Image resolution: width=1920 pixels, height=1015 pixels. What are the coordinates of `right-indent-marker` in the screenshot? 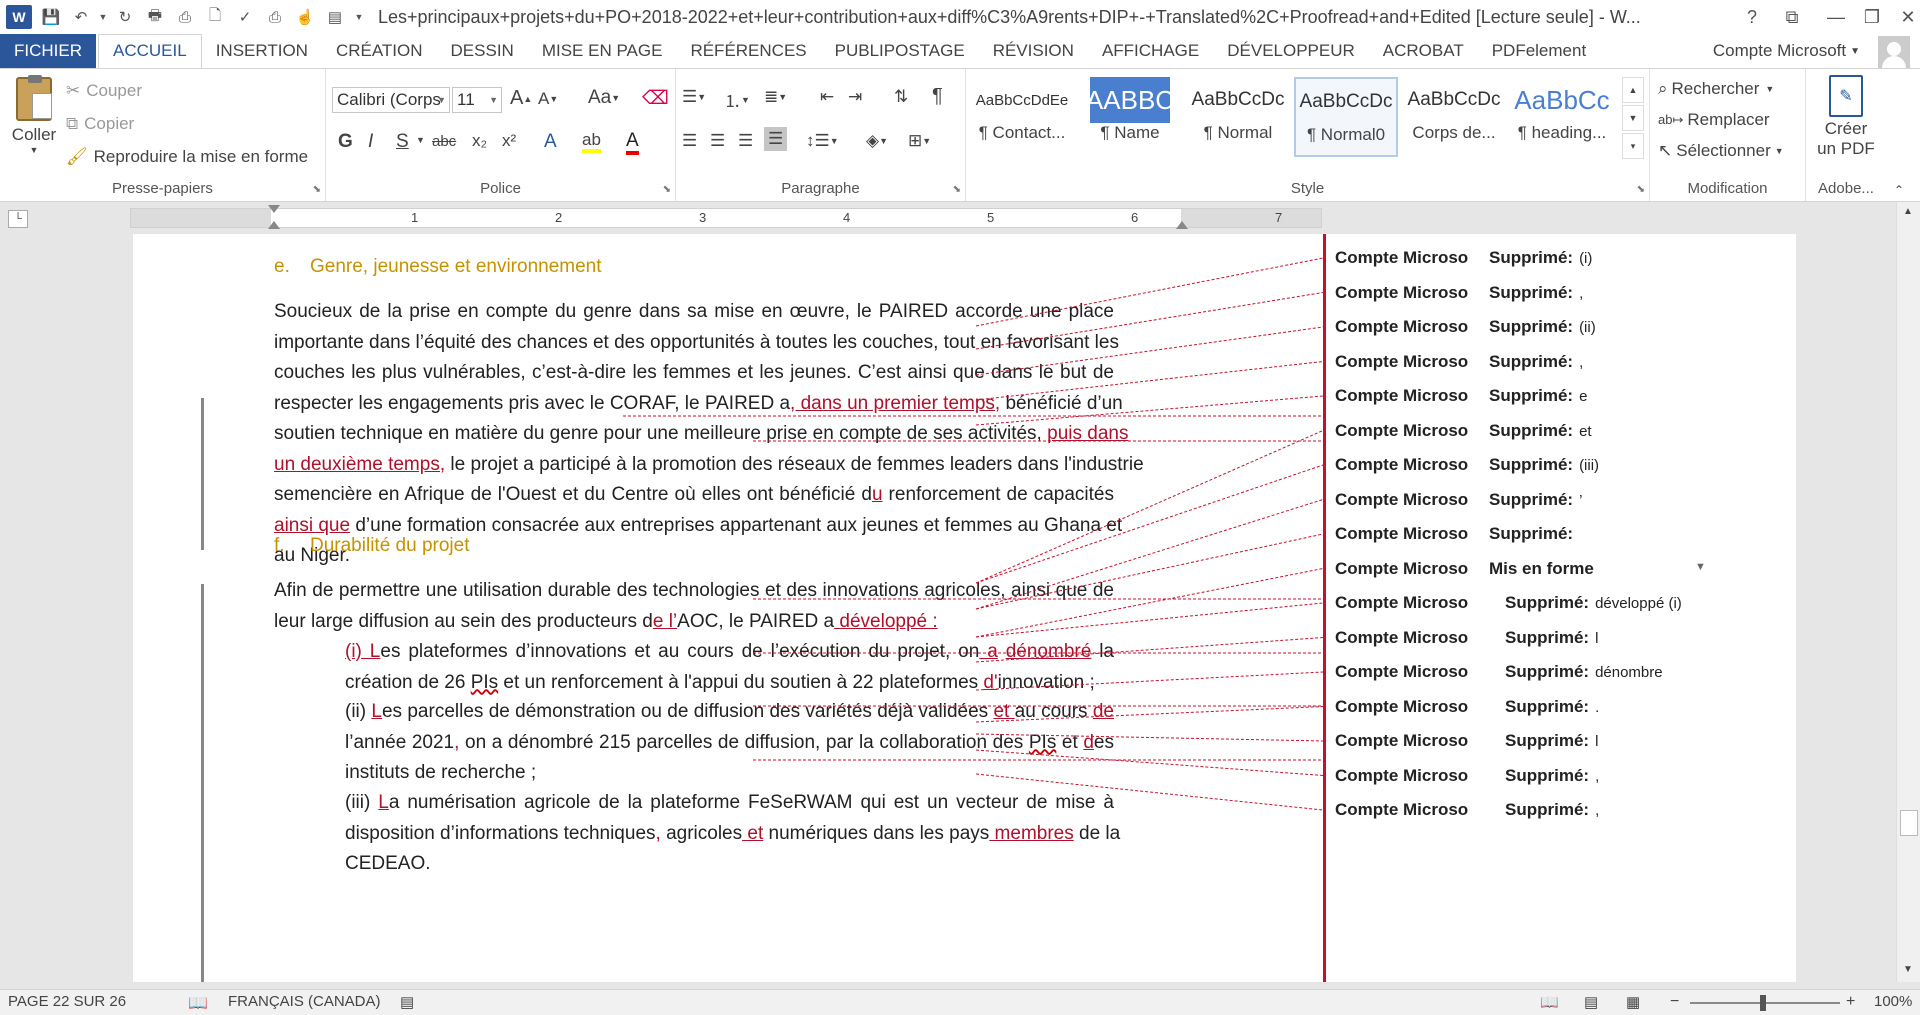 It's located at (1182, 225).